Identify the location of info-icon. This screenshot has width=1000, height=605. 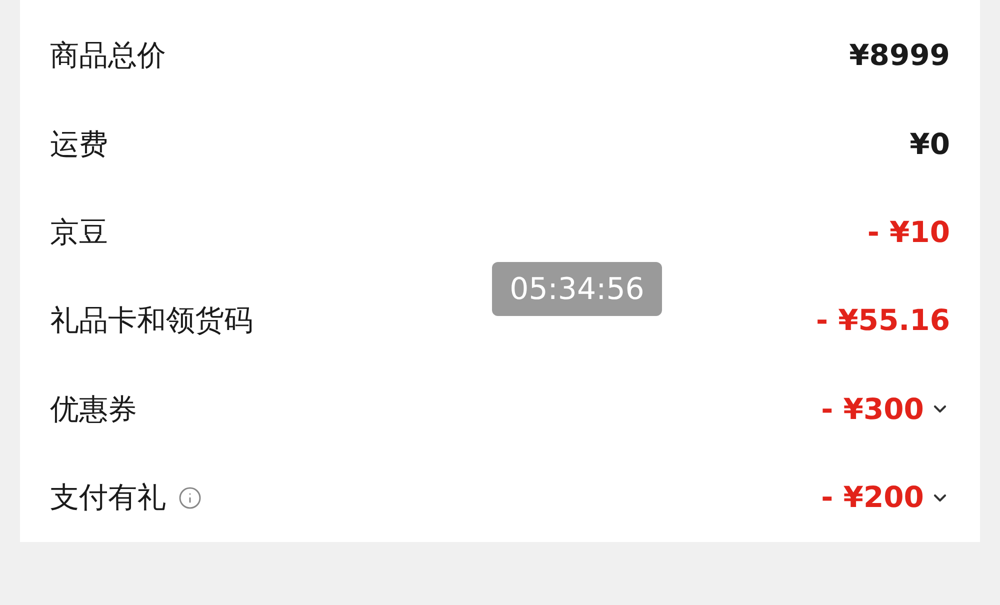
(190, 498).